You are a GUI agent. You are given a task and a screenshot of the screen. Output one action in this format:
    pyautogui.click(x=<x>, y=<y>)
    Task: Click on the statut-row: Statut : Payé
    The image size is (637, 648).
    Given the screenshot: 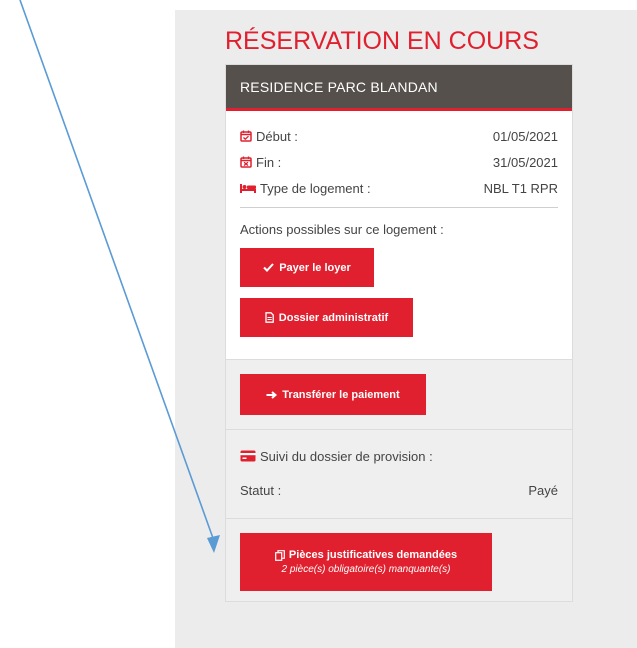 What is the action you would take?
    pyautogui.click(x=399, y=490)
    